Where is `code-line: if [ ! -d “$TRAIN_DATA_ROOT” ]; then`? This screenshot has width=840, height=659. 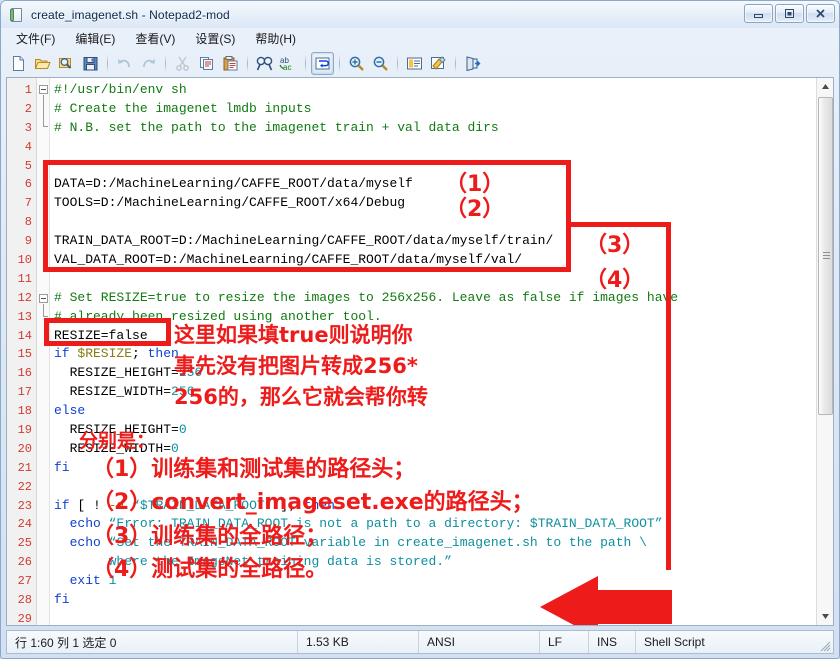 code-line: if [ ! -d “$TRAIN_DATA_ROOT” ]; then is located at coordinates (443, 506).